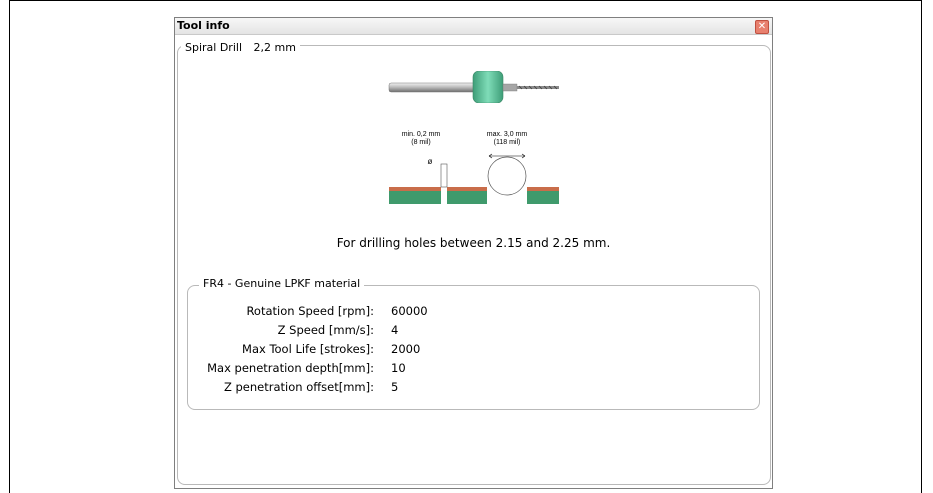  Describe the element at coordinates (290, 368) in the screenshot. I see `param-label: Max penetration depth[mm]:` at that location.